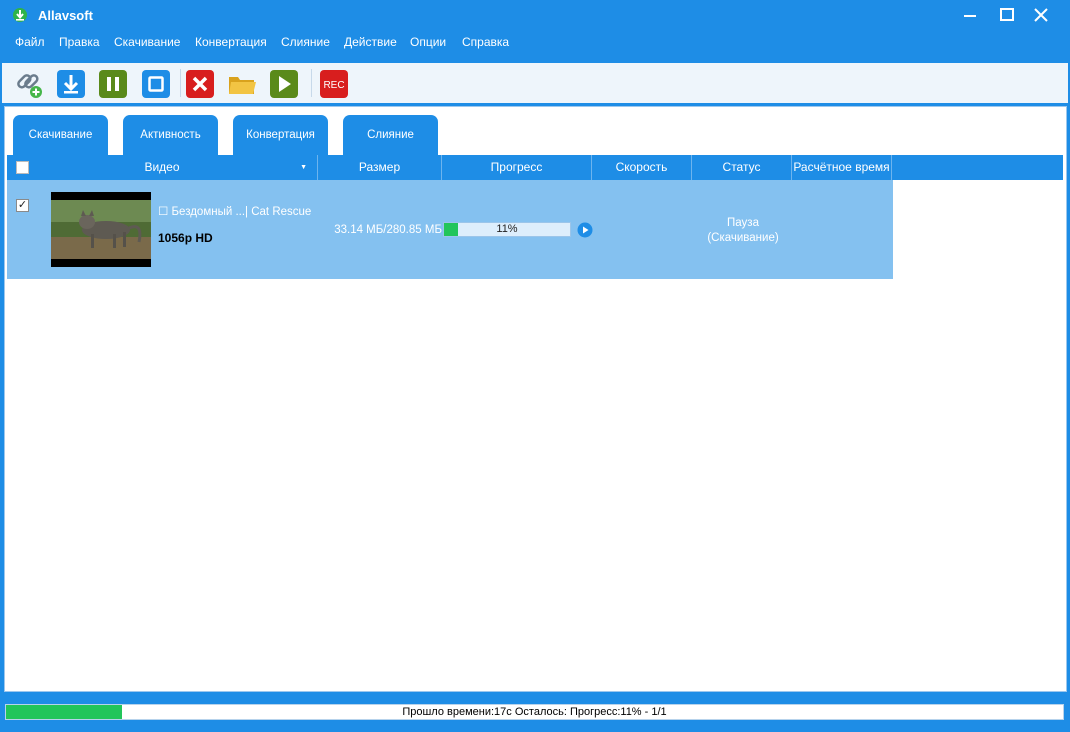  Describe the element at coordinates (79, 42) in the screenshot. I see `menu-edit: Правка` at that location.